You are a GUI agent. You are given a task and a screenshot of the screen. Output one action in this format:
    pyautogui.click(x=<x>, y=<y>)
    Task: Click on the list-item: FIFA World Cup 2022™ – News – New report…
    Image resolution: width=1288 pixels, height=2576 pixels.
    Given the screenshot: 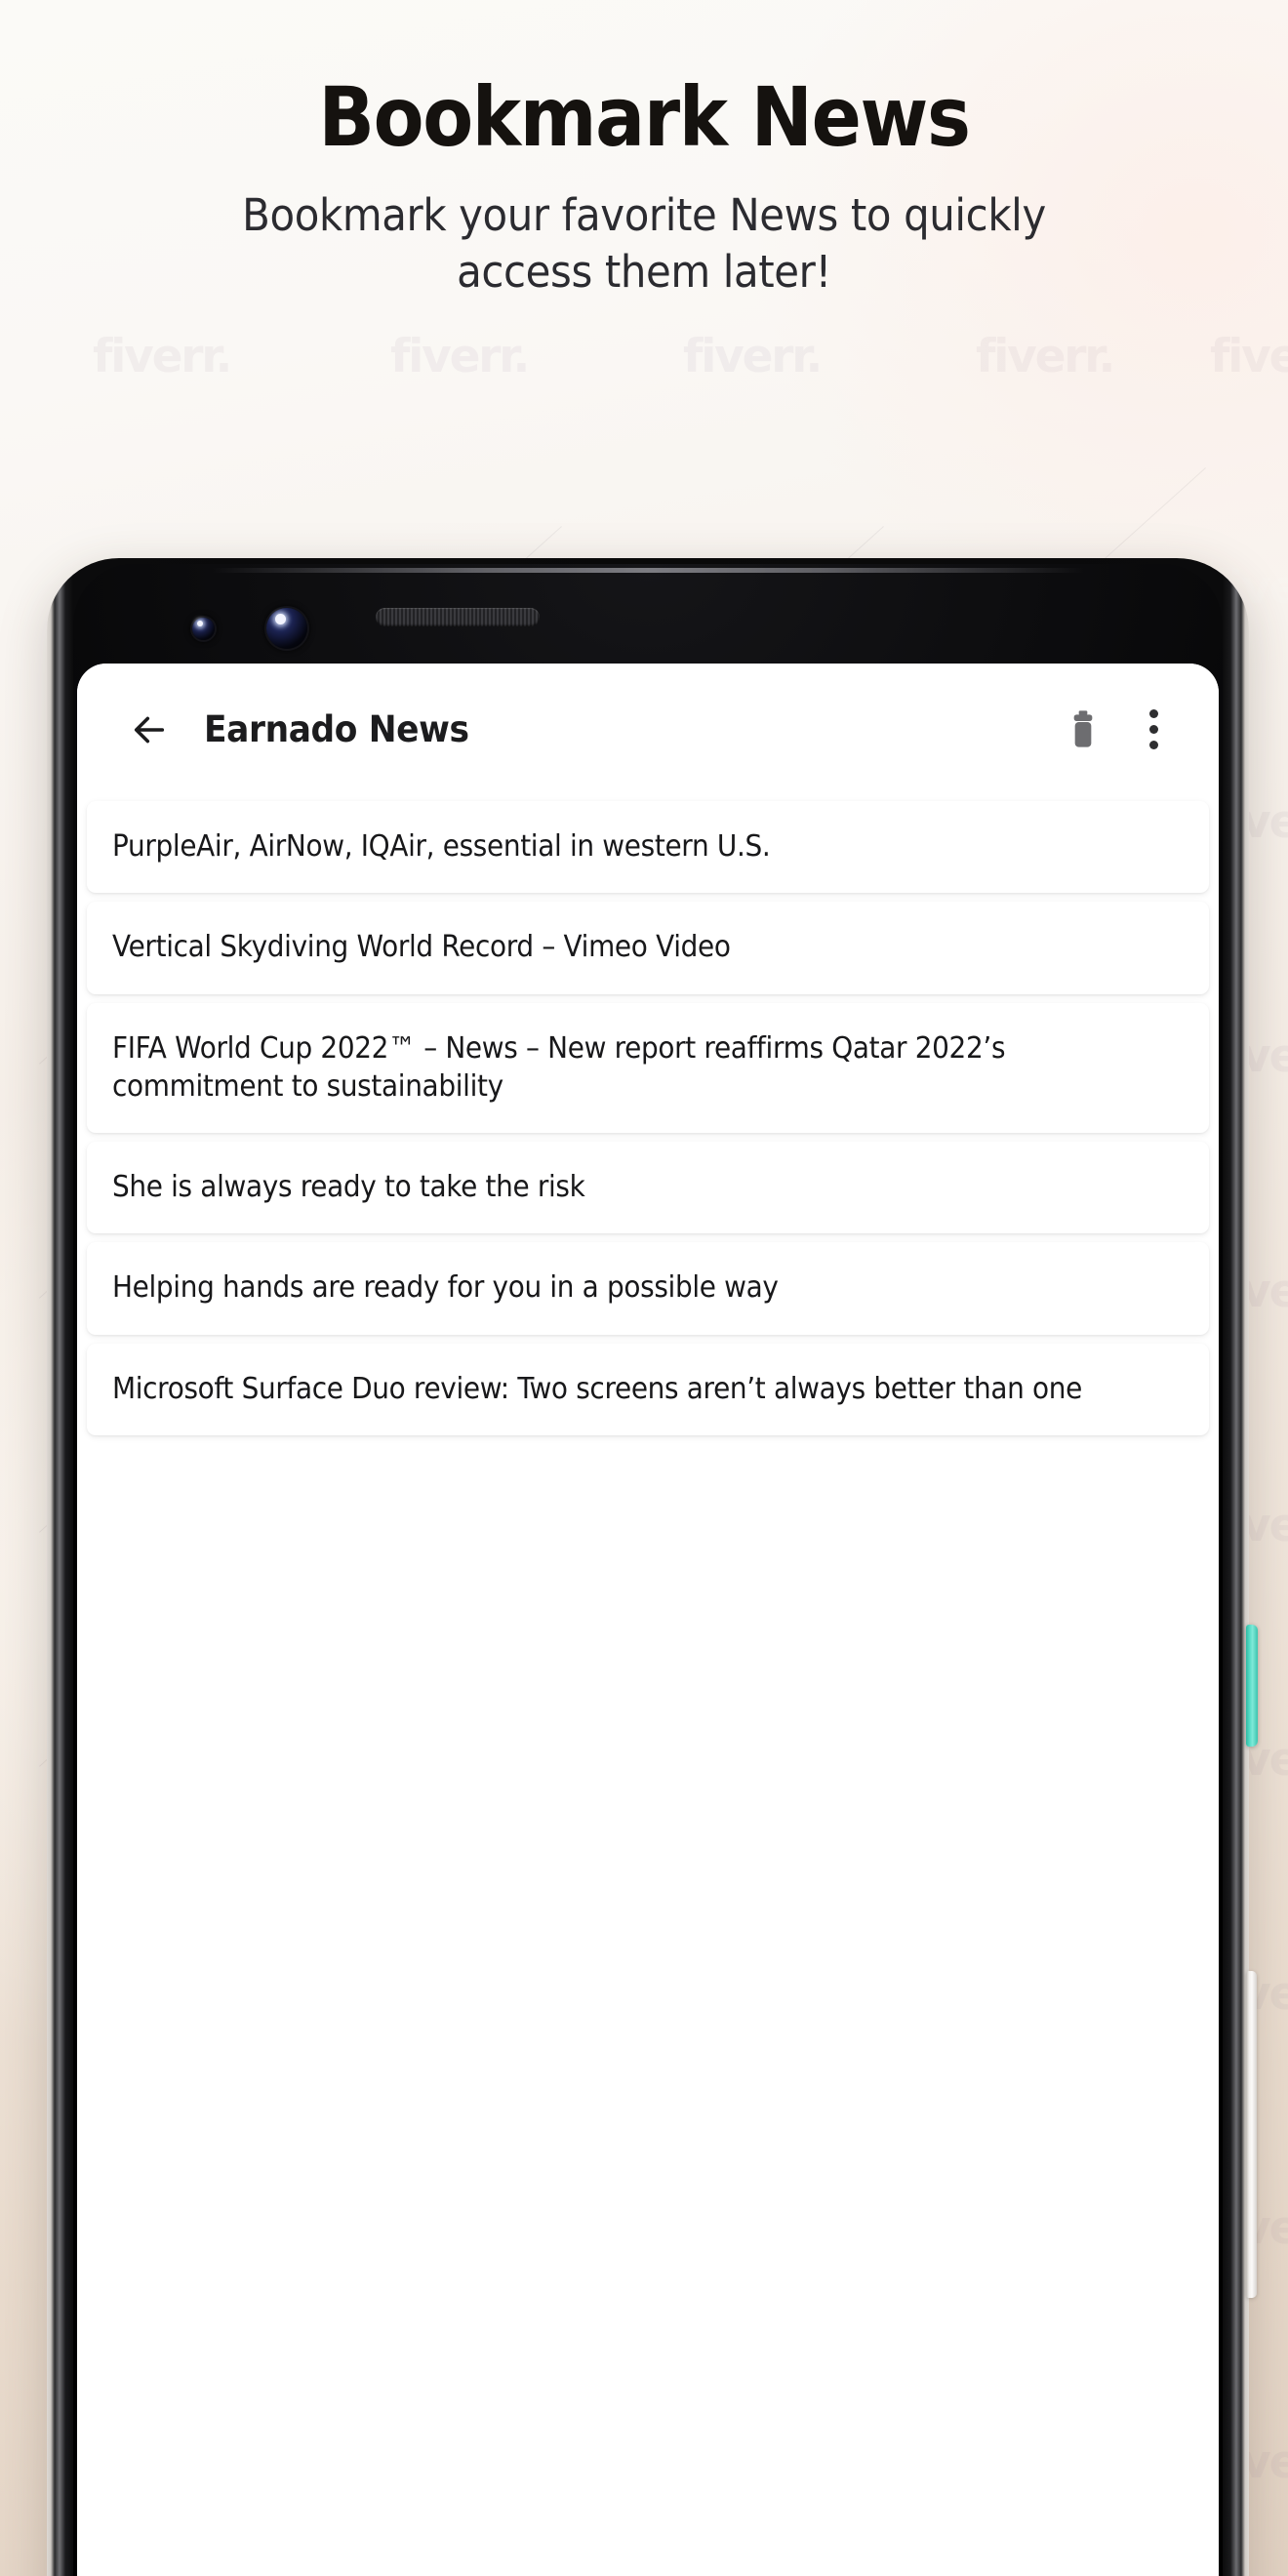 What is the action you would take?
    pyautogui.click(x=648, y=1068)
    